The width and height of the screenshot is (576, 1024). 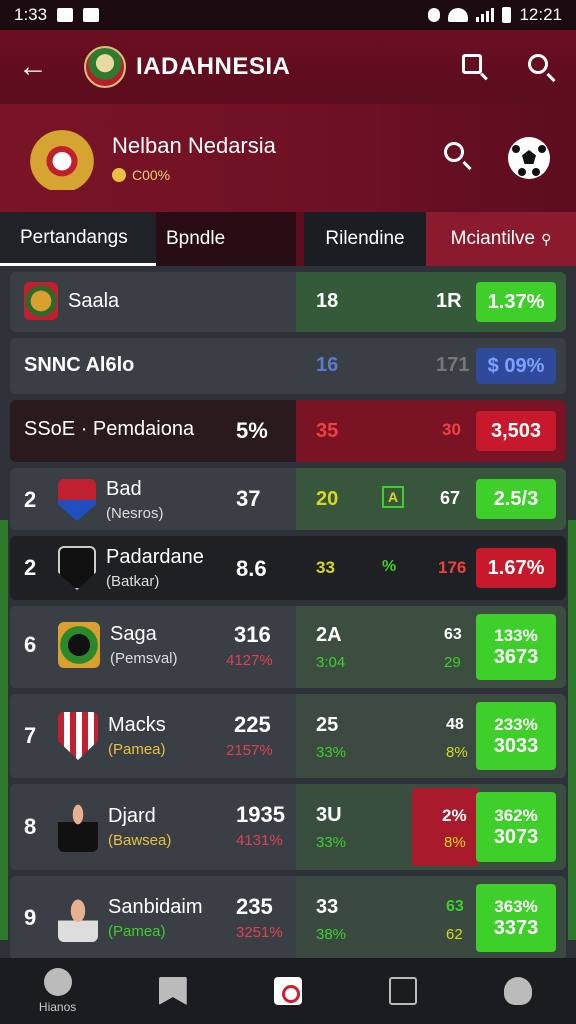 I want to click on app-logo, so click(x=105, y=67).